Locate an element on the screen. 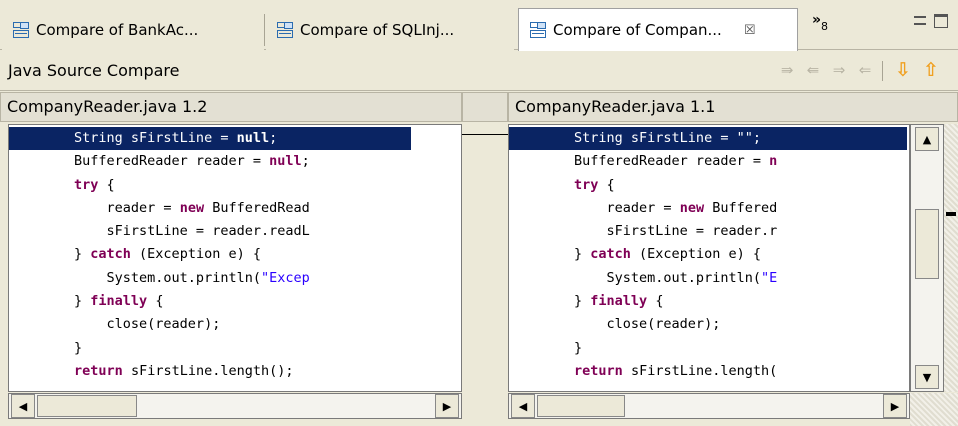 The image size is (958, 426). diff-overview-ruler is located at coordinates (951, 258).